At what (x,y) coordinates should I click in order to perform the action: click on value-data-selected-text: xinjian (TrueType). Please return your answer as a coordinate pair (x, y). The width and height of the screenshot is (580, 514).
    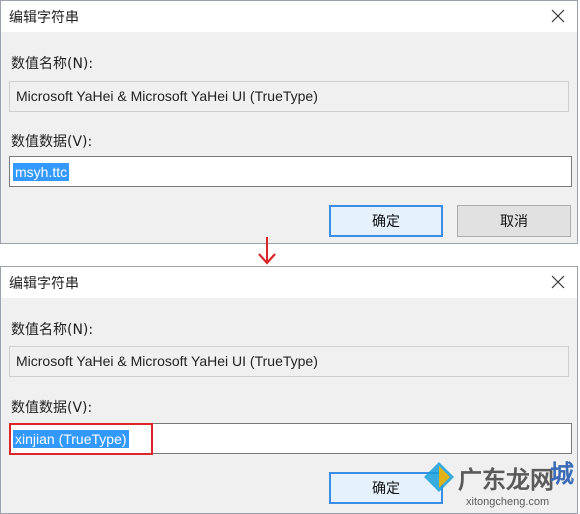
    Looking at the image, I should click on (71, 438).